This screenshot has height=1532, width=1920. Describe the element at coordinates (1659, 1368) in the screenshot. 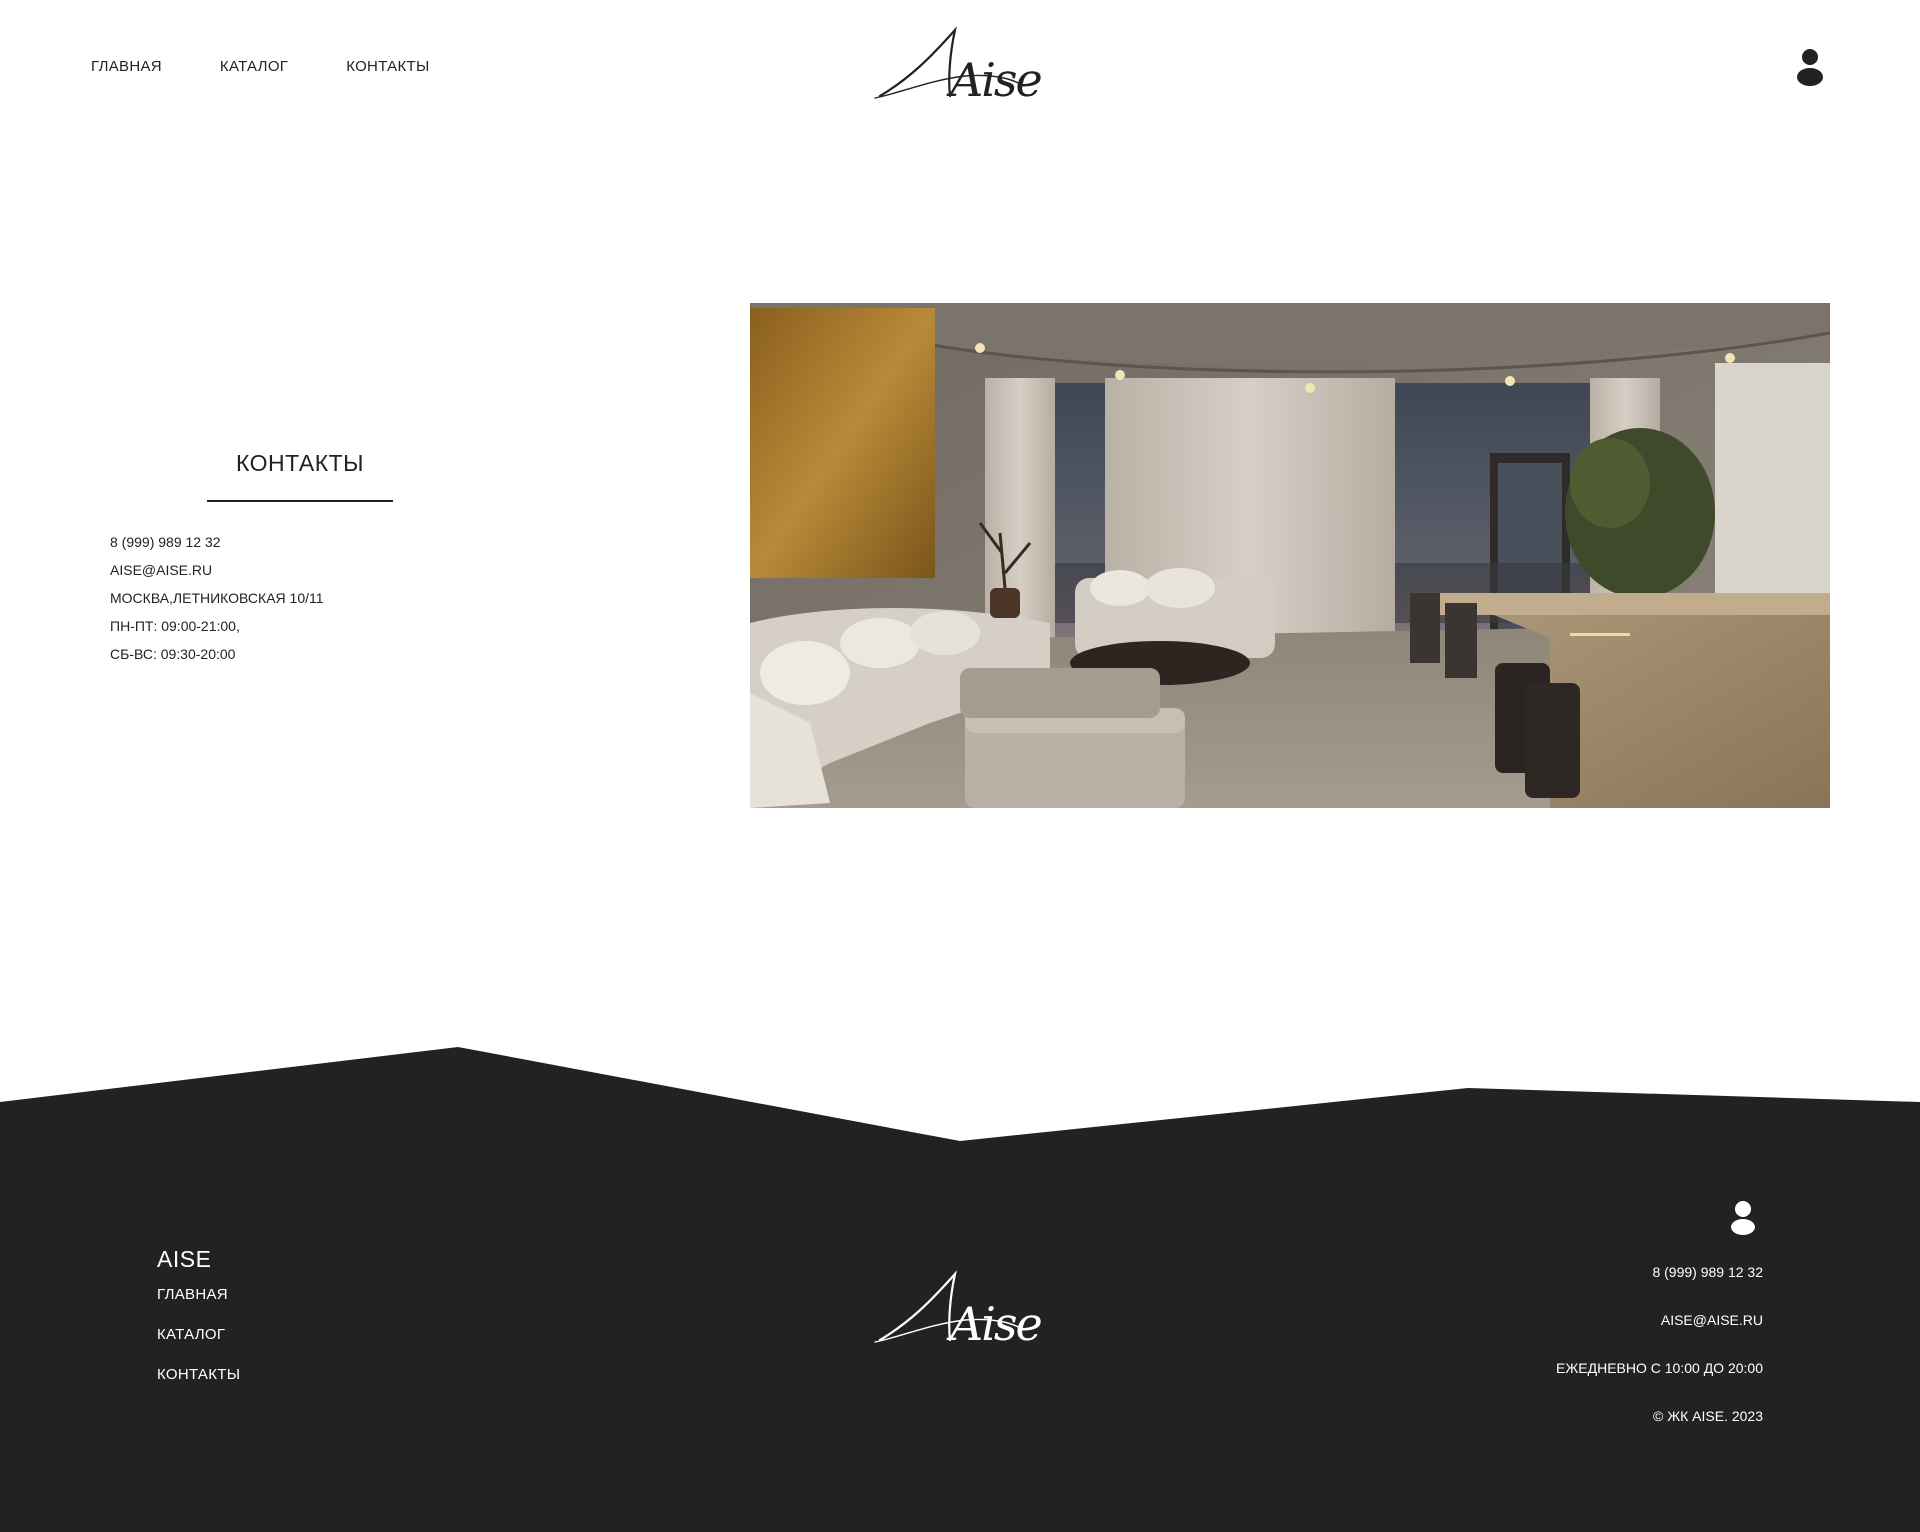

I see `footer-hours: ЕЖЕДНЕВНО С 10:00 ДО 20:00` at that location.